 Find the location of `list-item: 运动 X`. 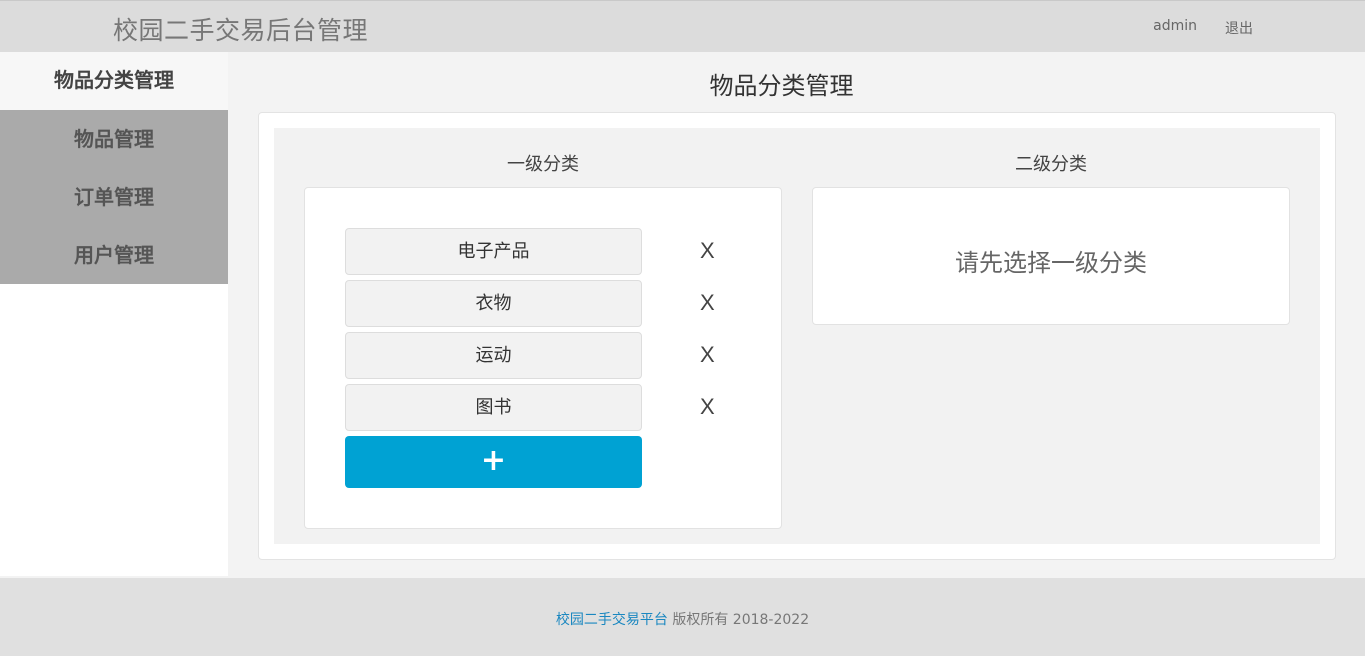

list-item: 运动 X is located at coordinates (545, 355).